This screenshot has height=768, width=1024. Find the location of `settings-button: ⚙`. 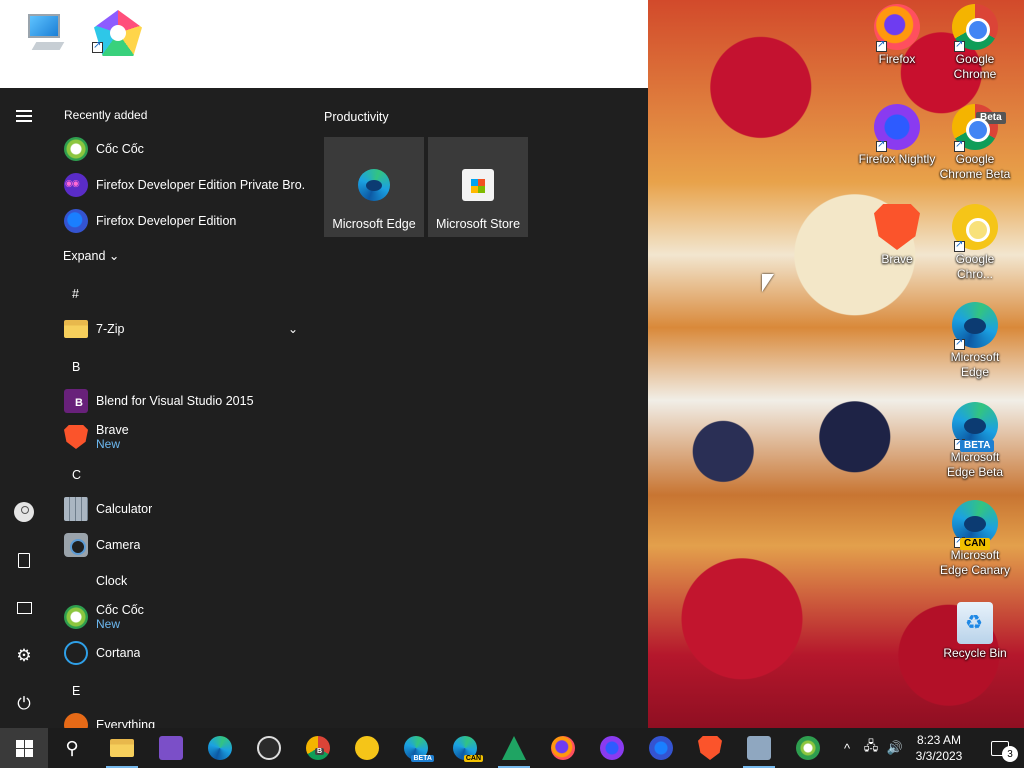

settings-button: ⚙ is located at coordinates (24, 656).